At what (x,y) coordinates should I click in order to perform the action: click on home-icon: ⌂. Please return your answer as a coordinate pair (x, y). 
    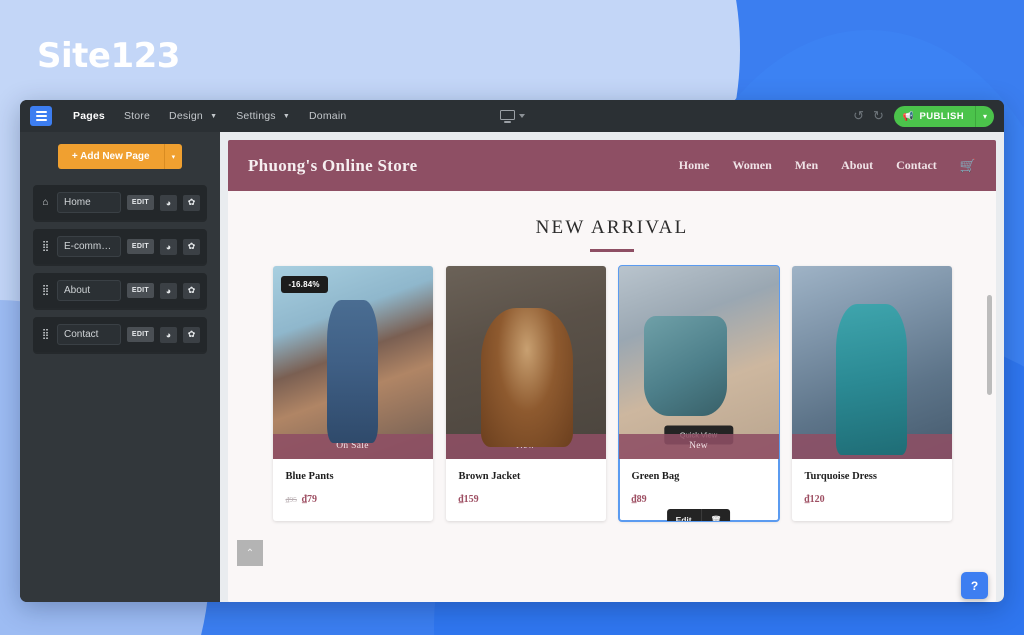
    Looking at the image, I should click on (45, 202).